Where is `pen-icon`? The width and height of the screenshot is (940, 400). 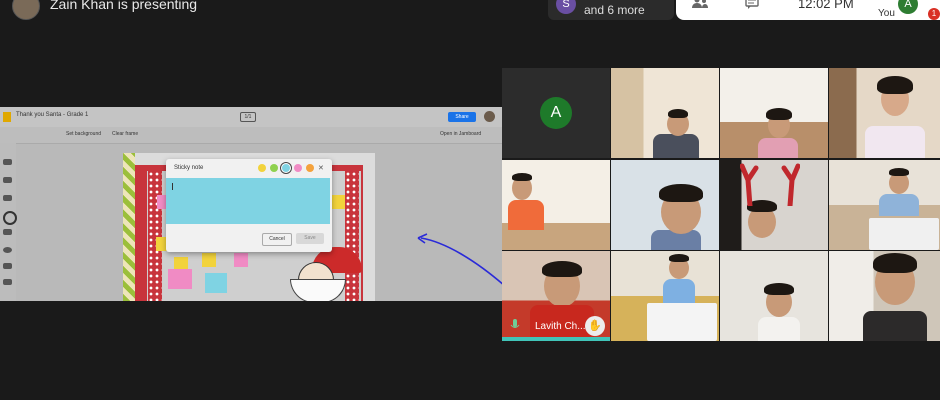
pen-icon is located at coordinates (7, 162).